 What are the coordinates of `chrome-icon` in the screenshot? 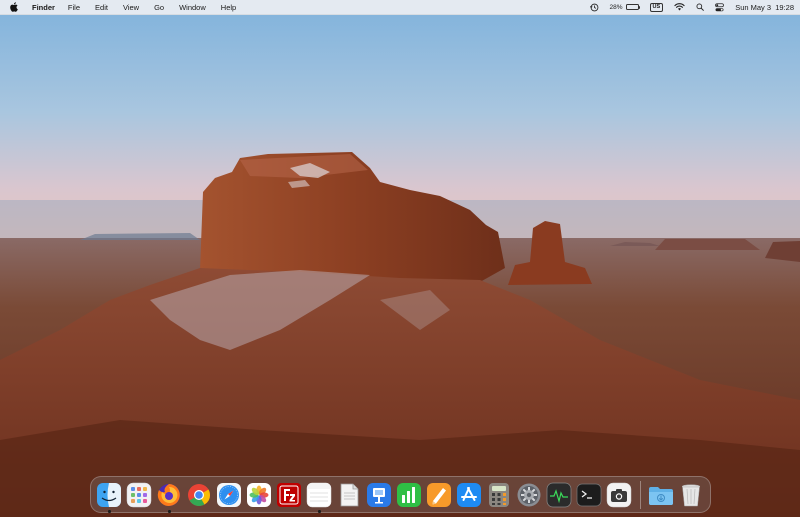 It's located at (199, 494).